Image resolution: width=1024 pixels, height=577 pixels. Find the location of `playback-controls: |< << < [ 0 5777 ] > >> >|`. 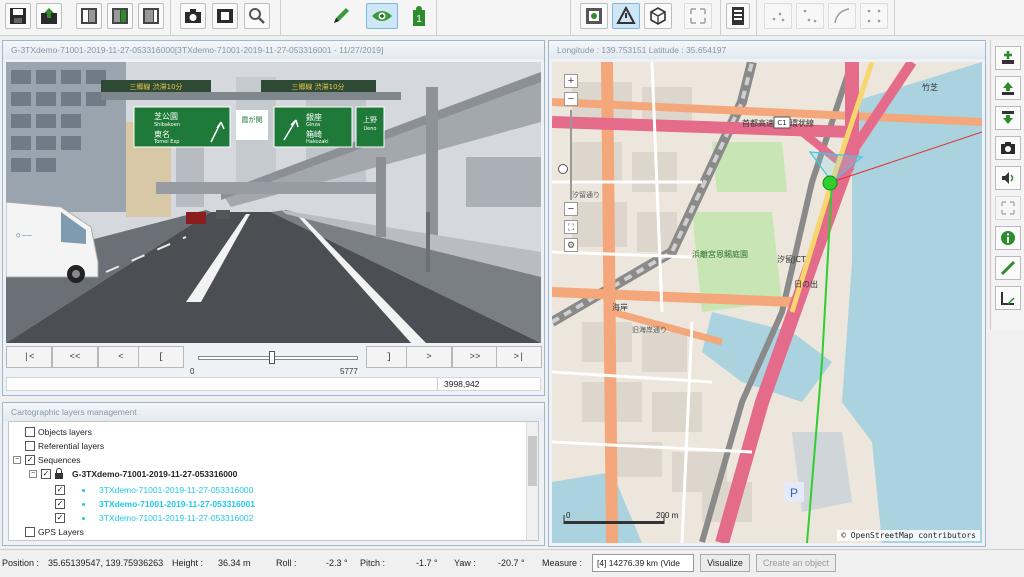

playback-controls: |< << < [ 0 5777 ] > >> >| is located at coordinates (274, 361).